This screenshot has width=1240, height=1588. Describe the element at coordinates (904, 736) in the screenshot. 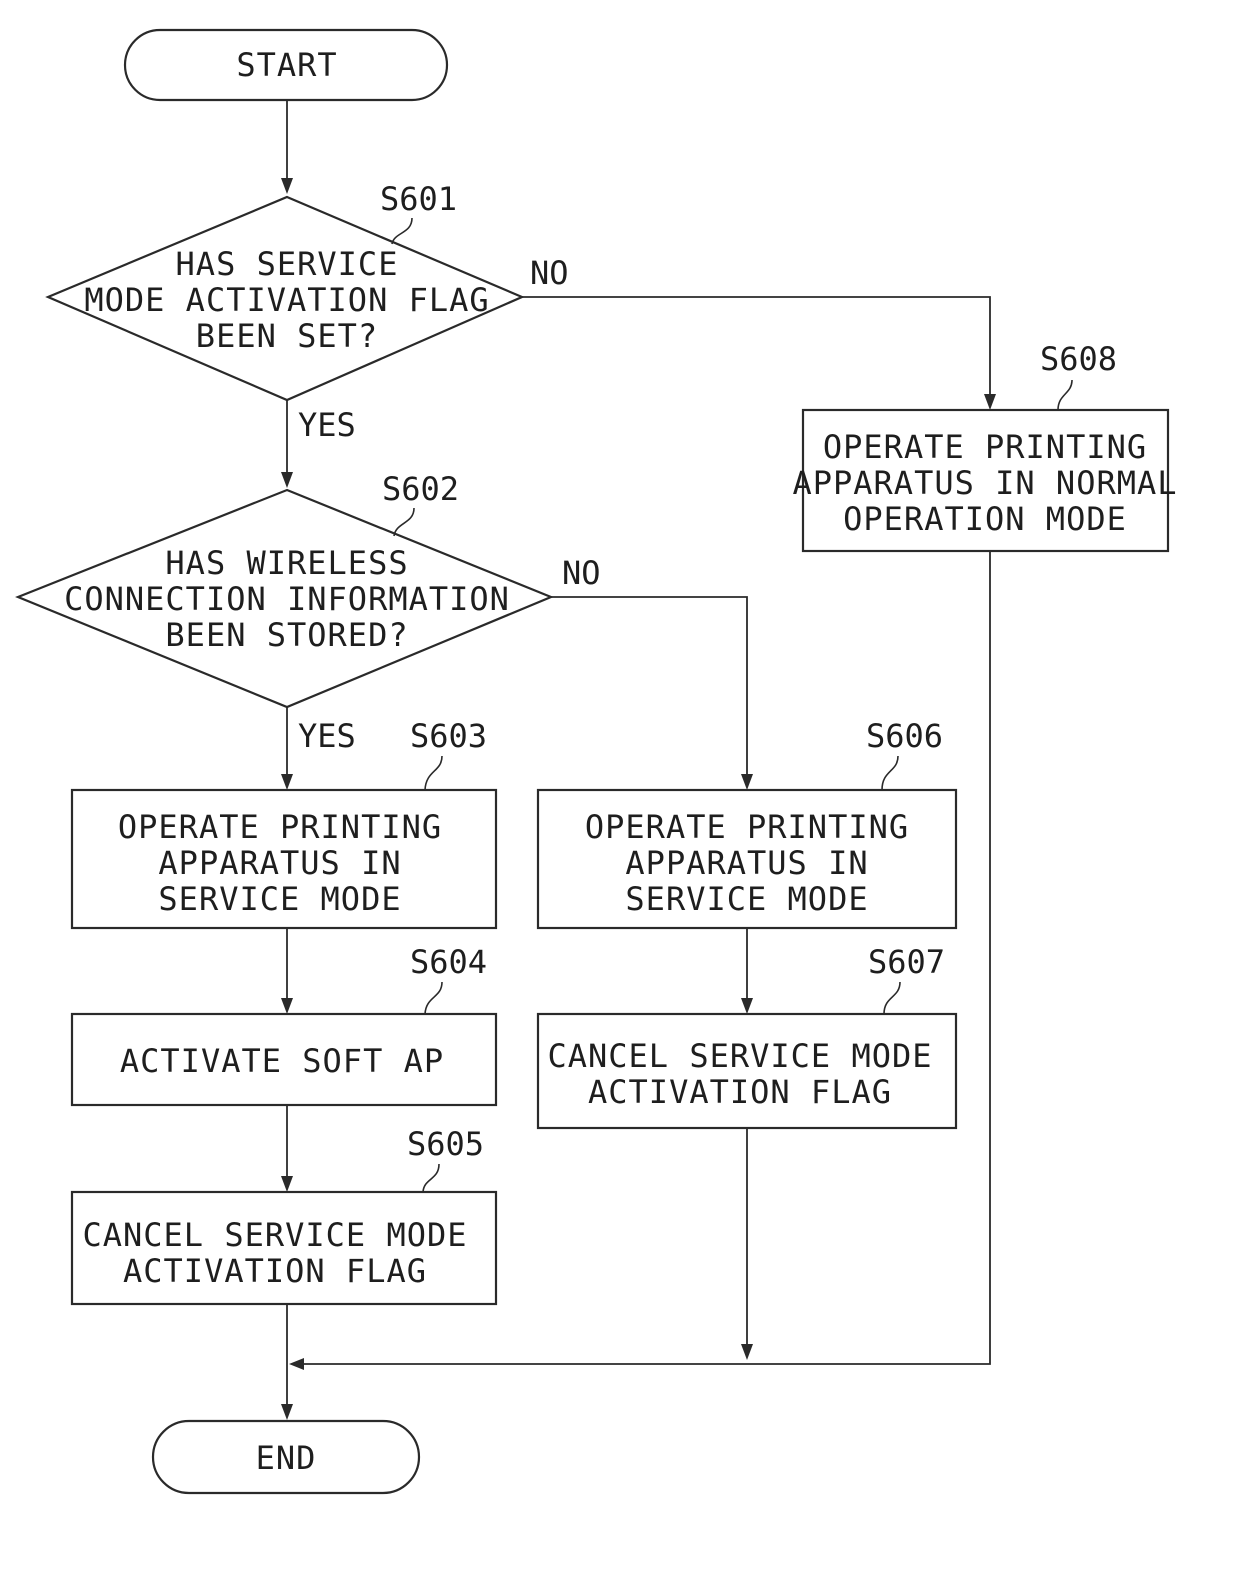

I see `step-id-label: S606` at that location.